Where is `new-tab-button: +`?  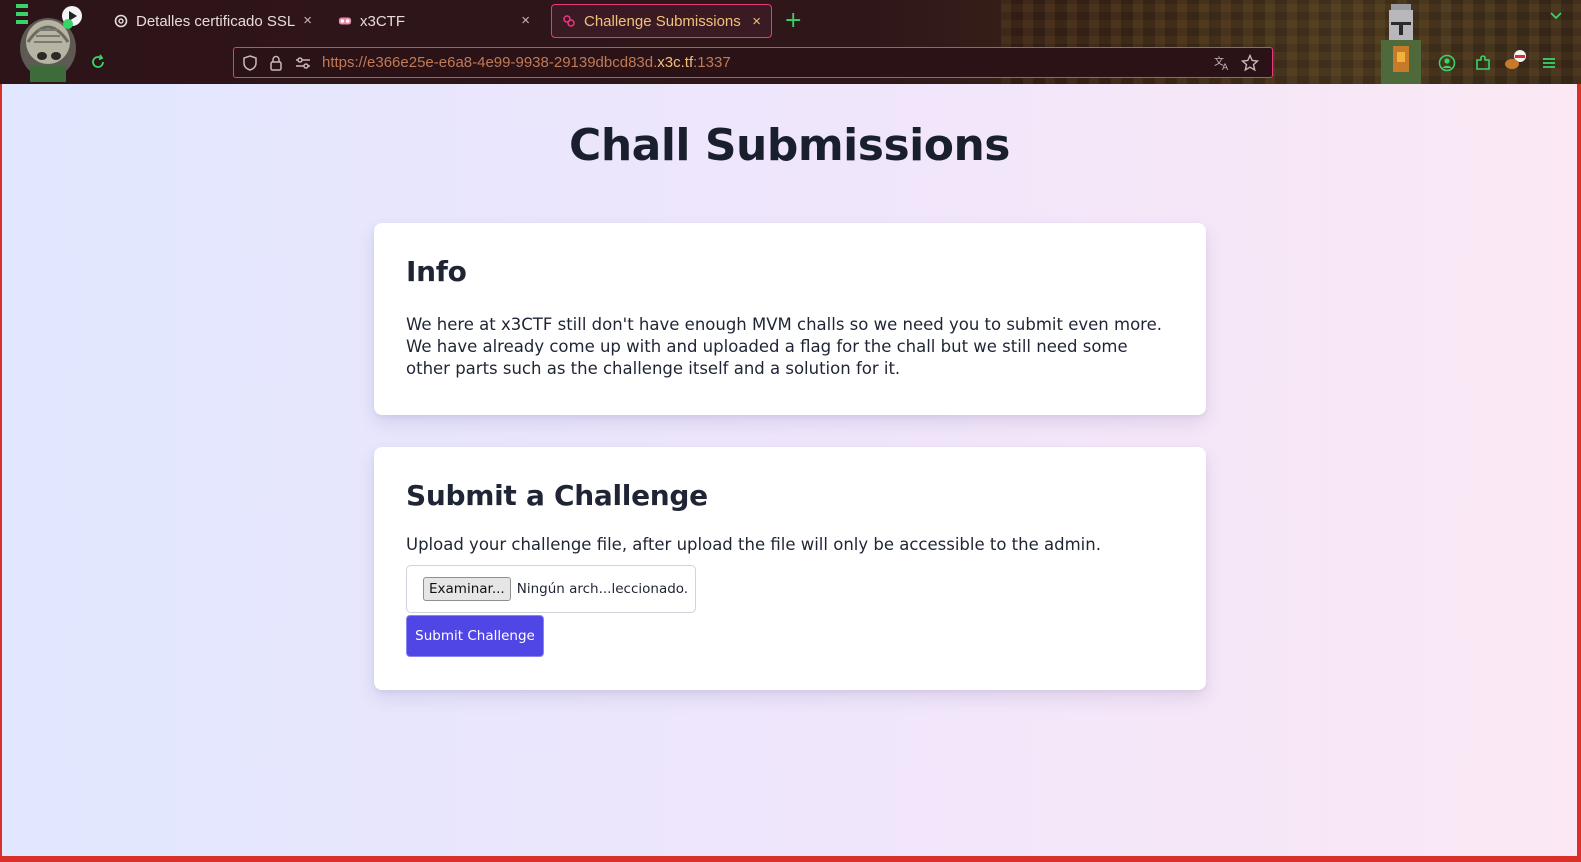
new-tab-button: + is located at coordinates (793, 21).